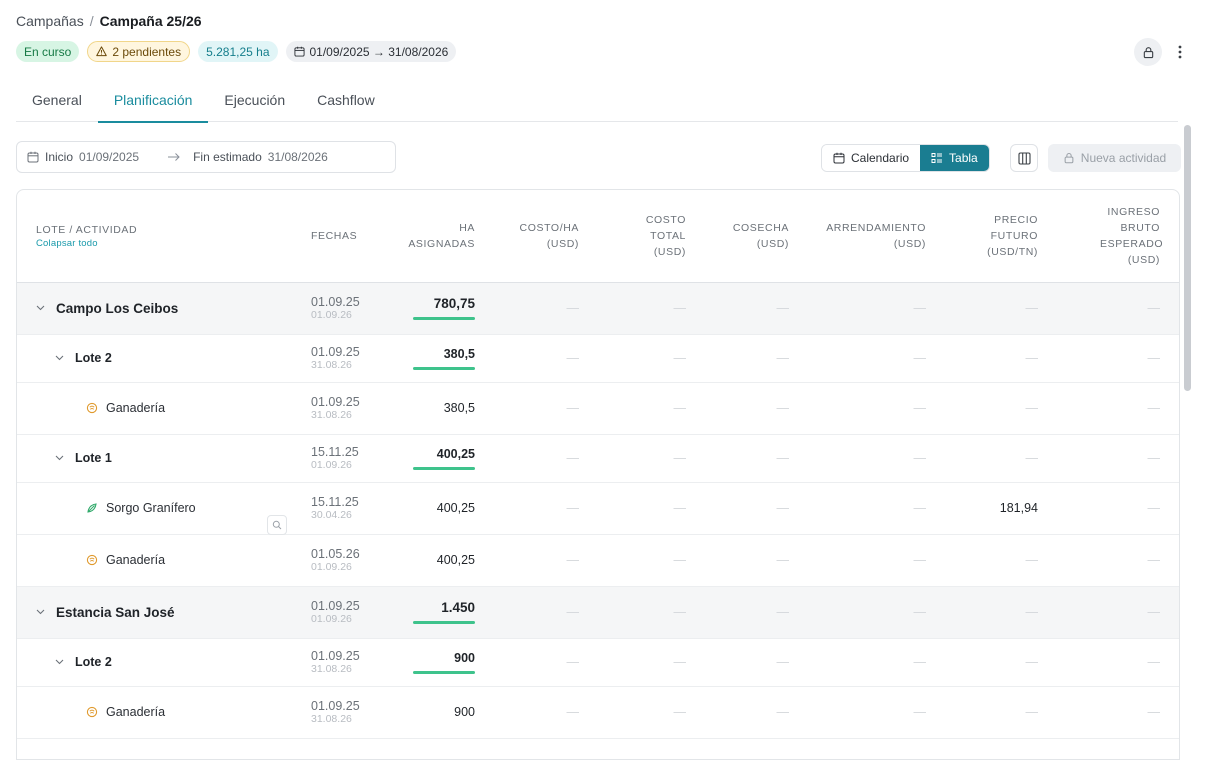 The height and width of the screenshot is (760, 1210). Describe the element at coordinates (166, 458) in the screenshot. I see `row-name-wrap: Lote 1` at that location.